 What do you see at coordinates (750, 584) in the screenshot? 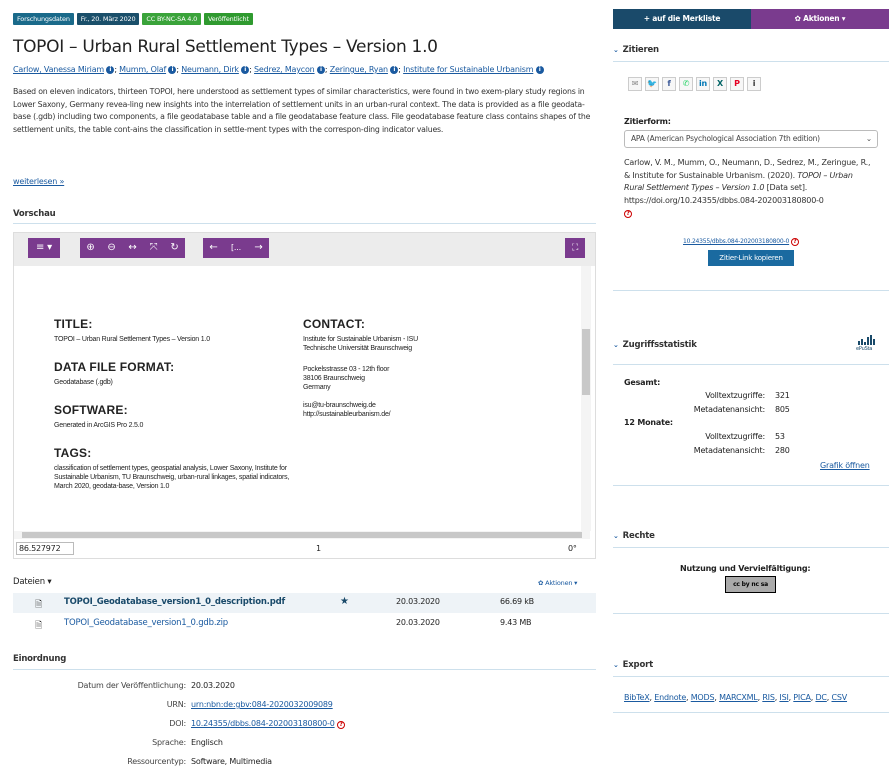
I see `cc-license-icon: cc by nc sa` at bounding box center [750, 584].